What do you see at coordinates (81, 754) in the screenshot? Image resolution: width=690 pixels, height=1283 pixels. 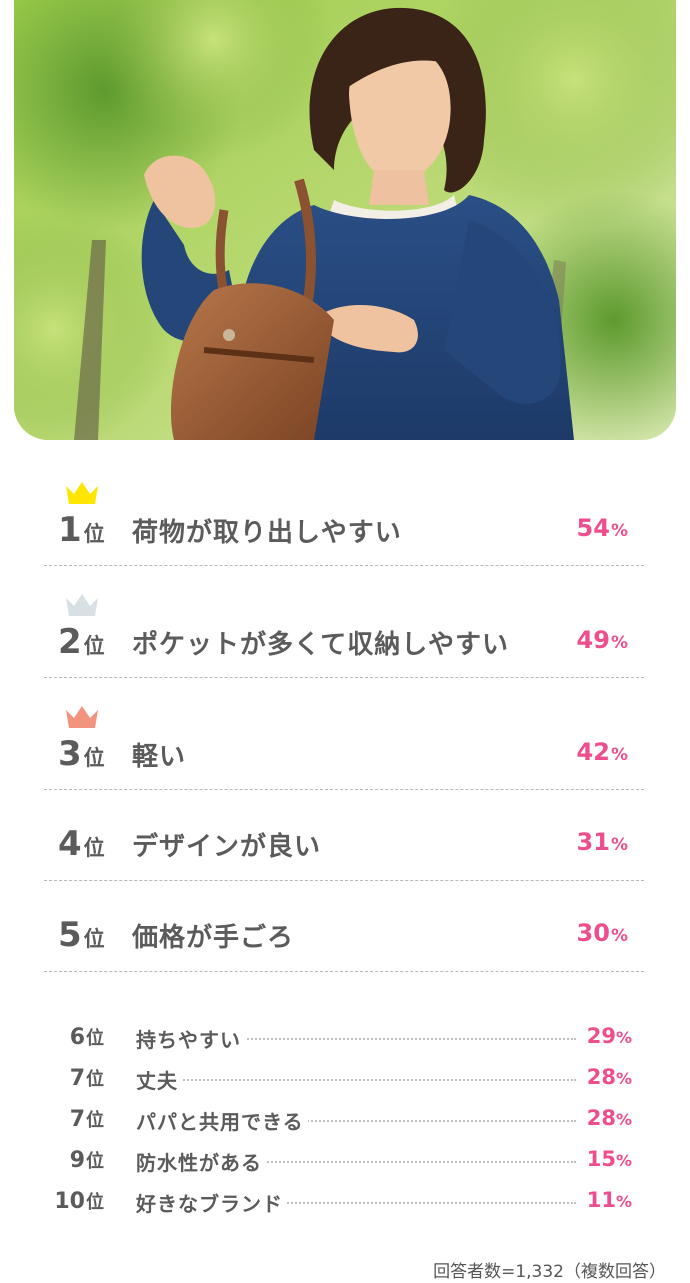 I see `rank-number: 3位` at bounding box center [81, 754].